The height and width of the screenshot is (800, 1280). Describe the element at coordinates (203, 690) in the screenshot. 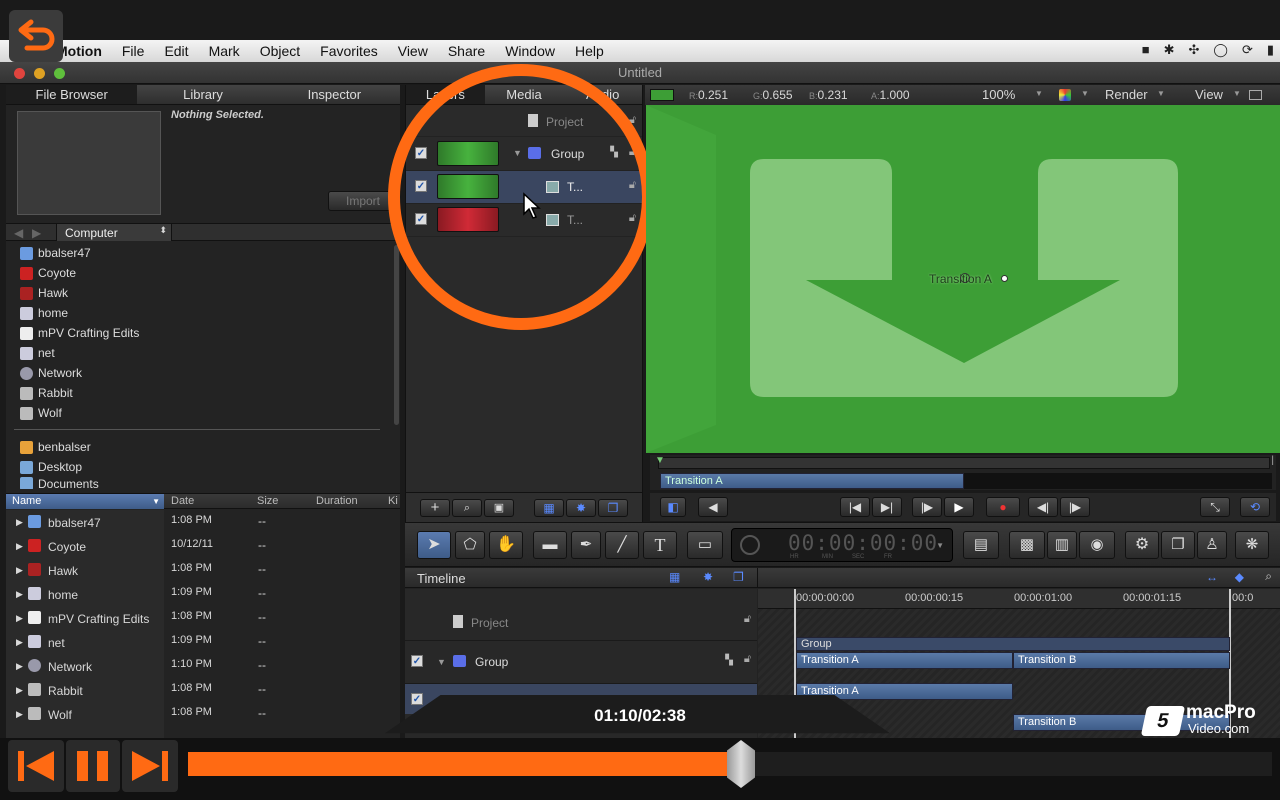

I see `table-row: ▶ Rabbit 1:08 PM --` at that location.